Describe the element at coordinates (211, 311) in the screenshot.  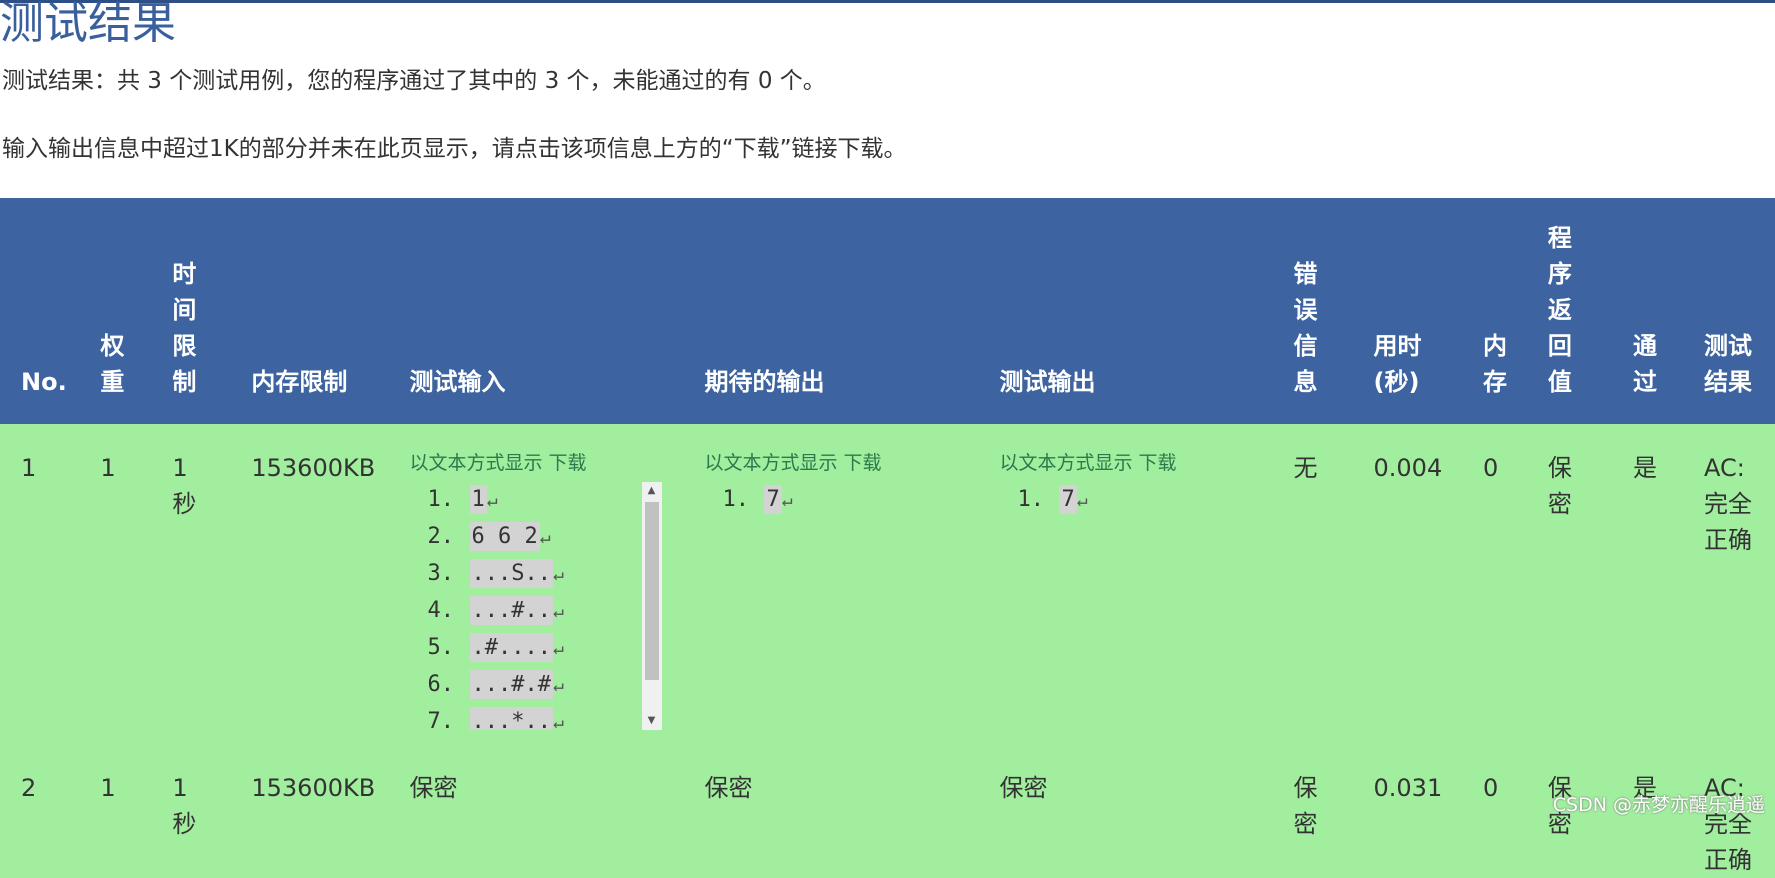
I see `header-time-limit: 时间限制` at that location.